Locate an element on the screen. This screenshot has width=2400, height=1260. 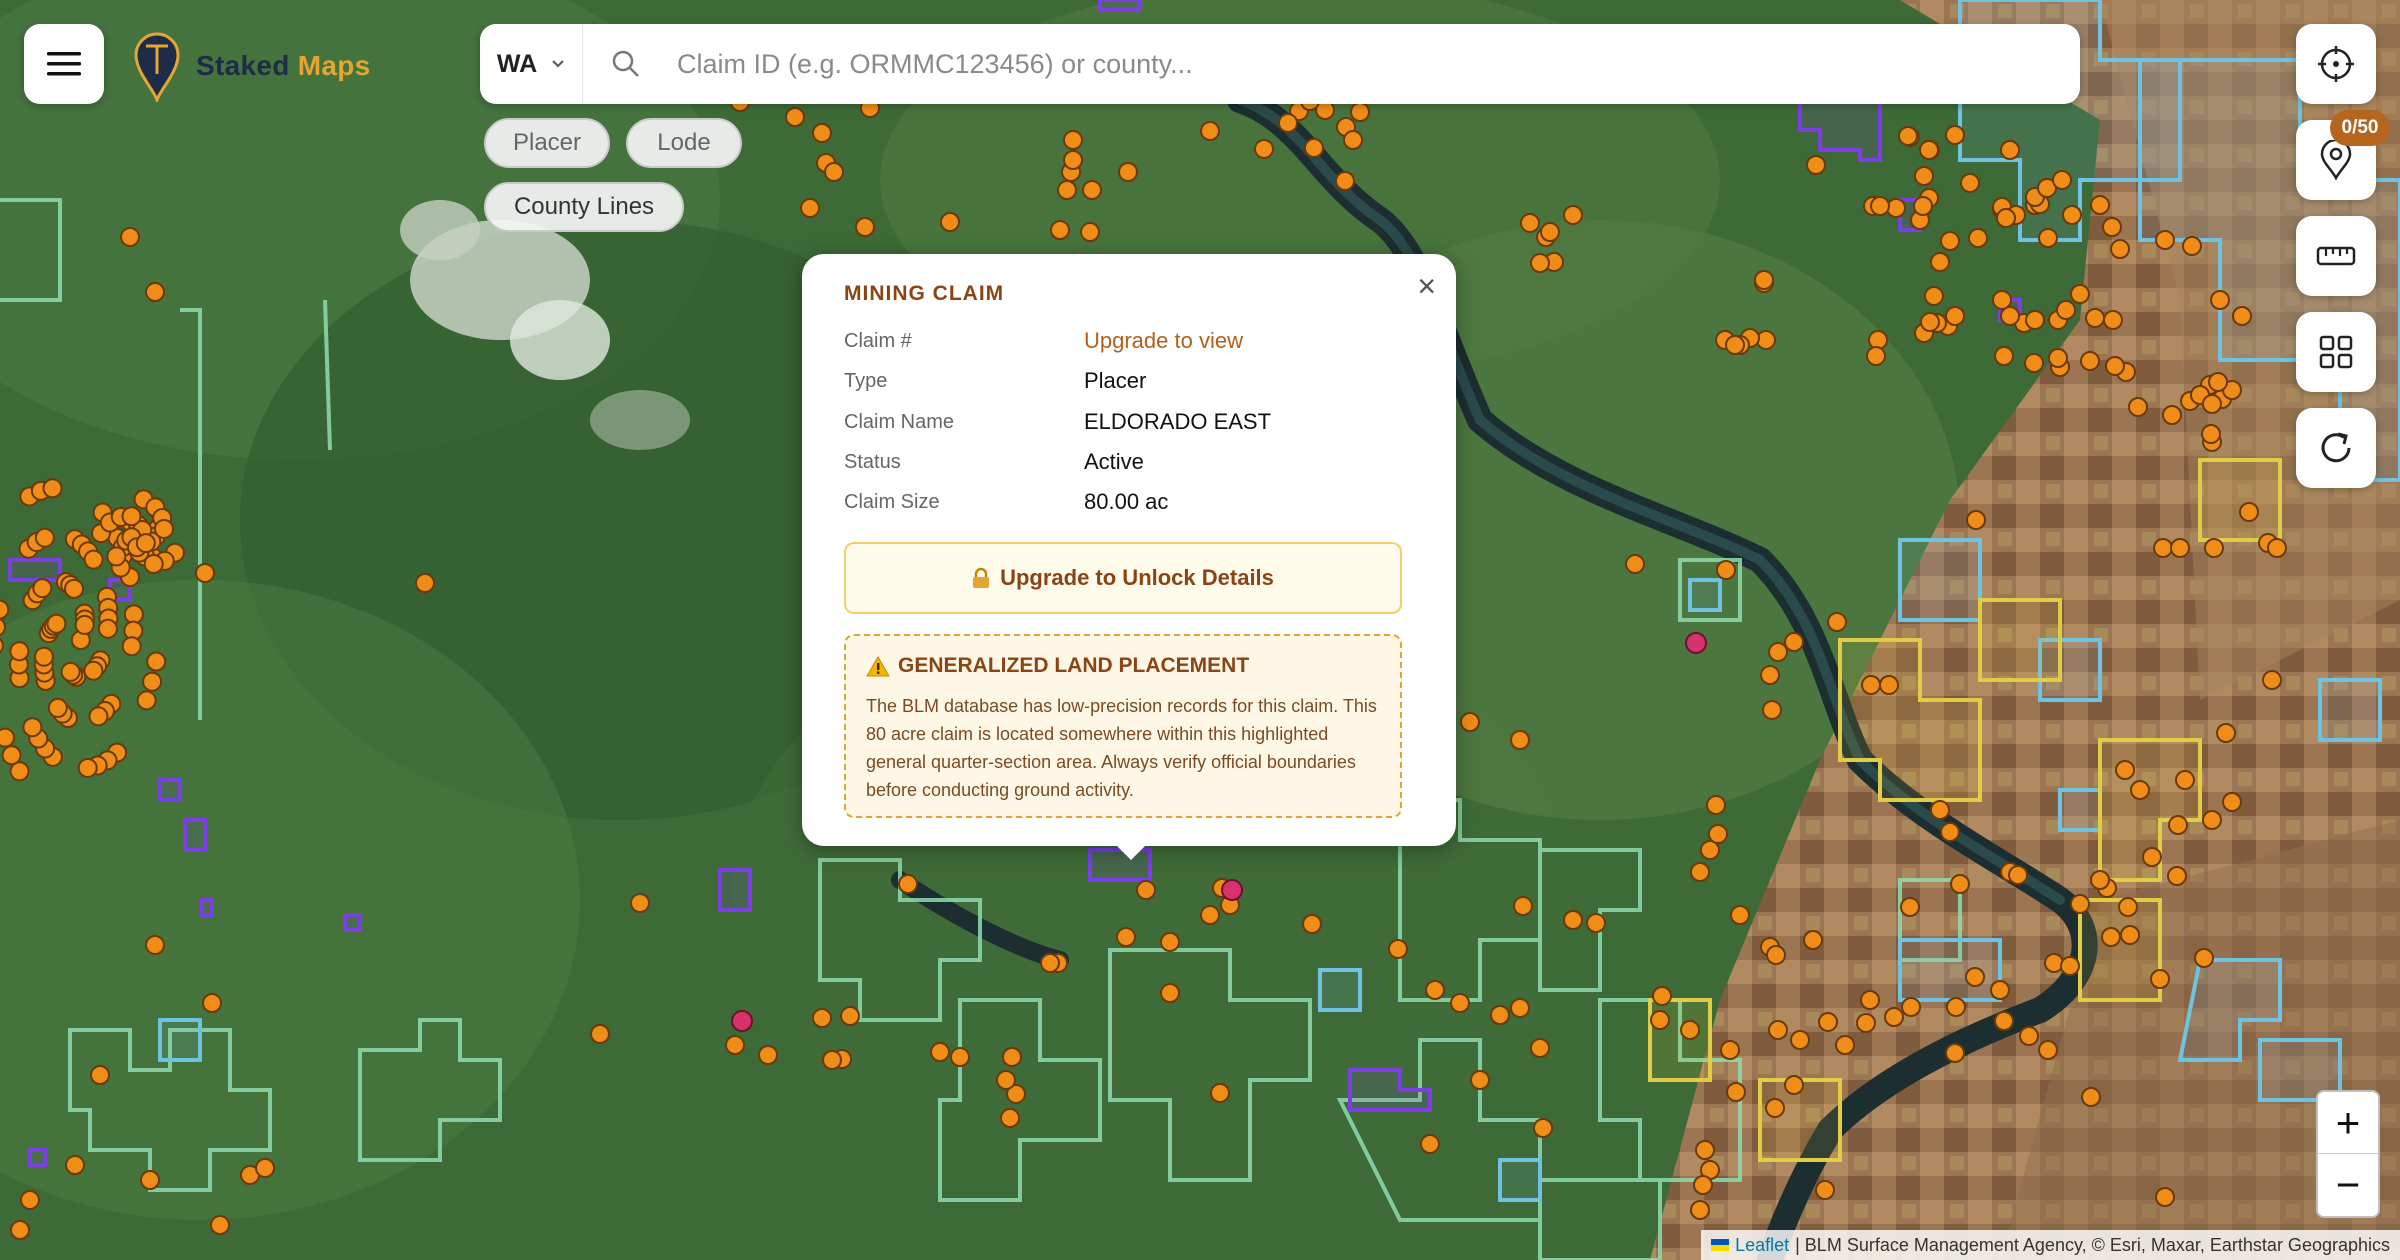
brand-logo: Staked Maps is located at coordinates (251, 66).